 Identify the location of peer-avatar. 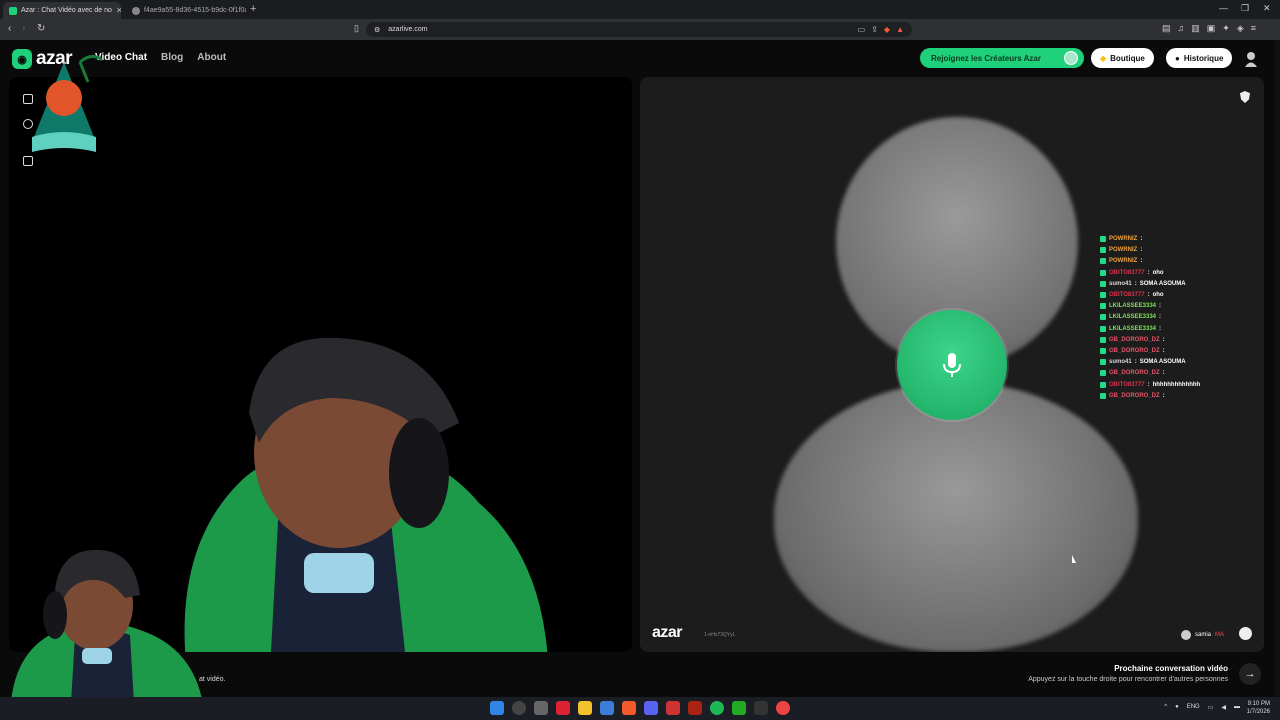
(1185, 635).